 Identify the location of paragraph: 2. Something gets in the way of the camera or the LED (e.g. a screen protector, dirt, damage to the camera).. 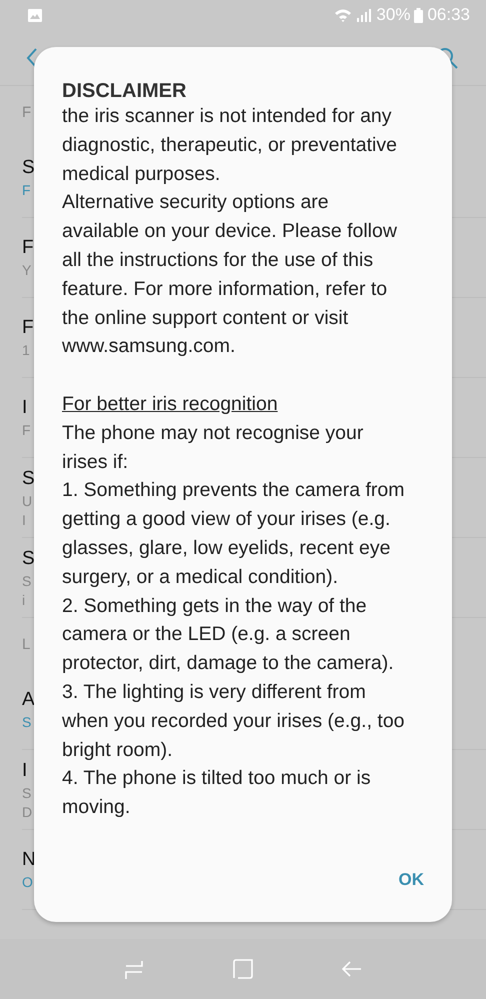
(228, 635).